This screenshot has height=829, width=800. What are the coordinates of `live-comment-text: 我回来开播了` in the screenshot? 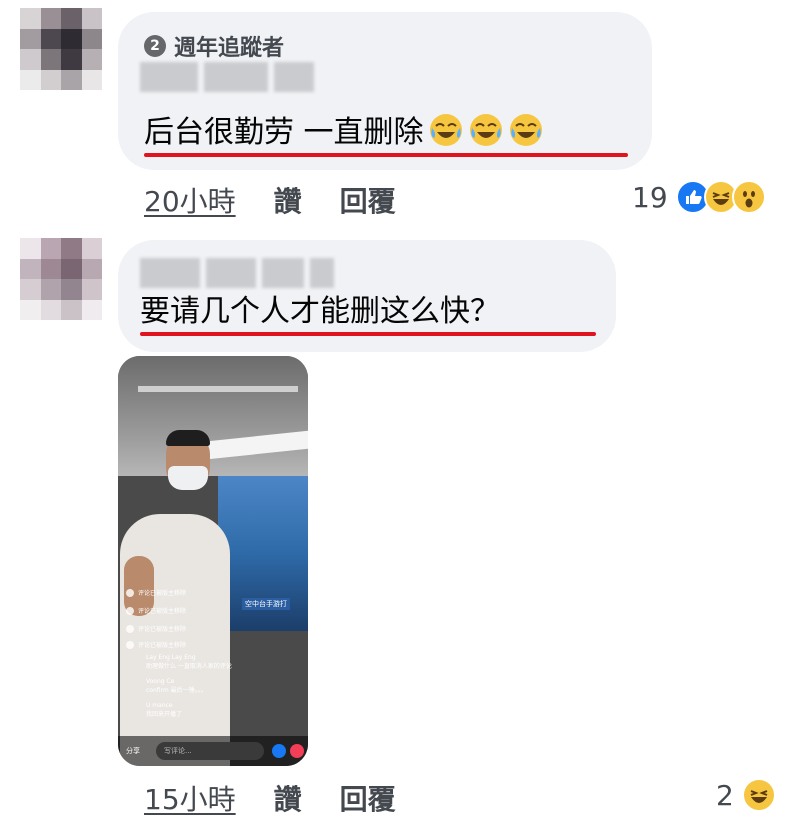 It's located at (164, 714).